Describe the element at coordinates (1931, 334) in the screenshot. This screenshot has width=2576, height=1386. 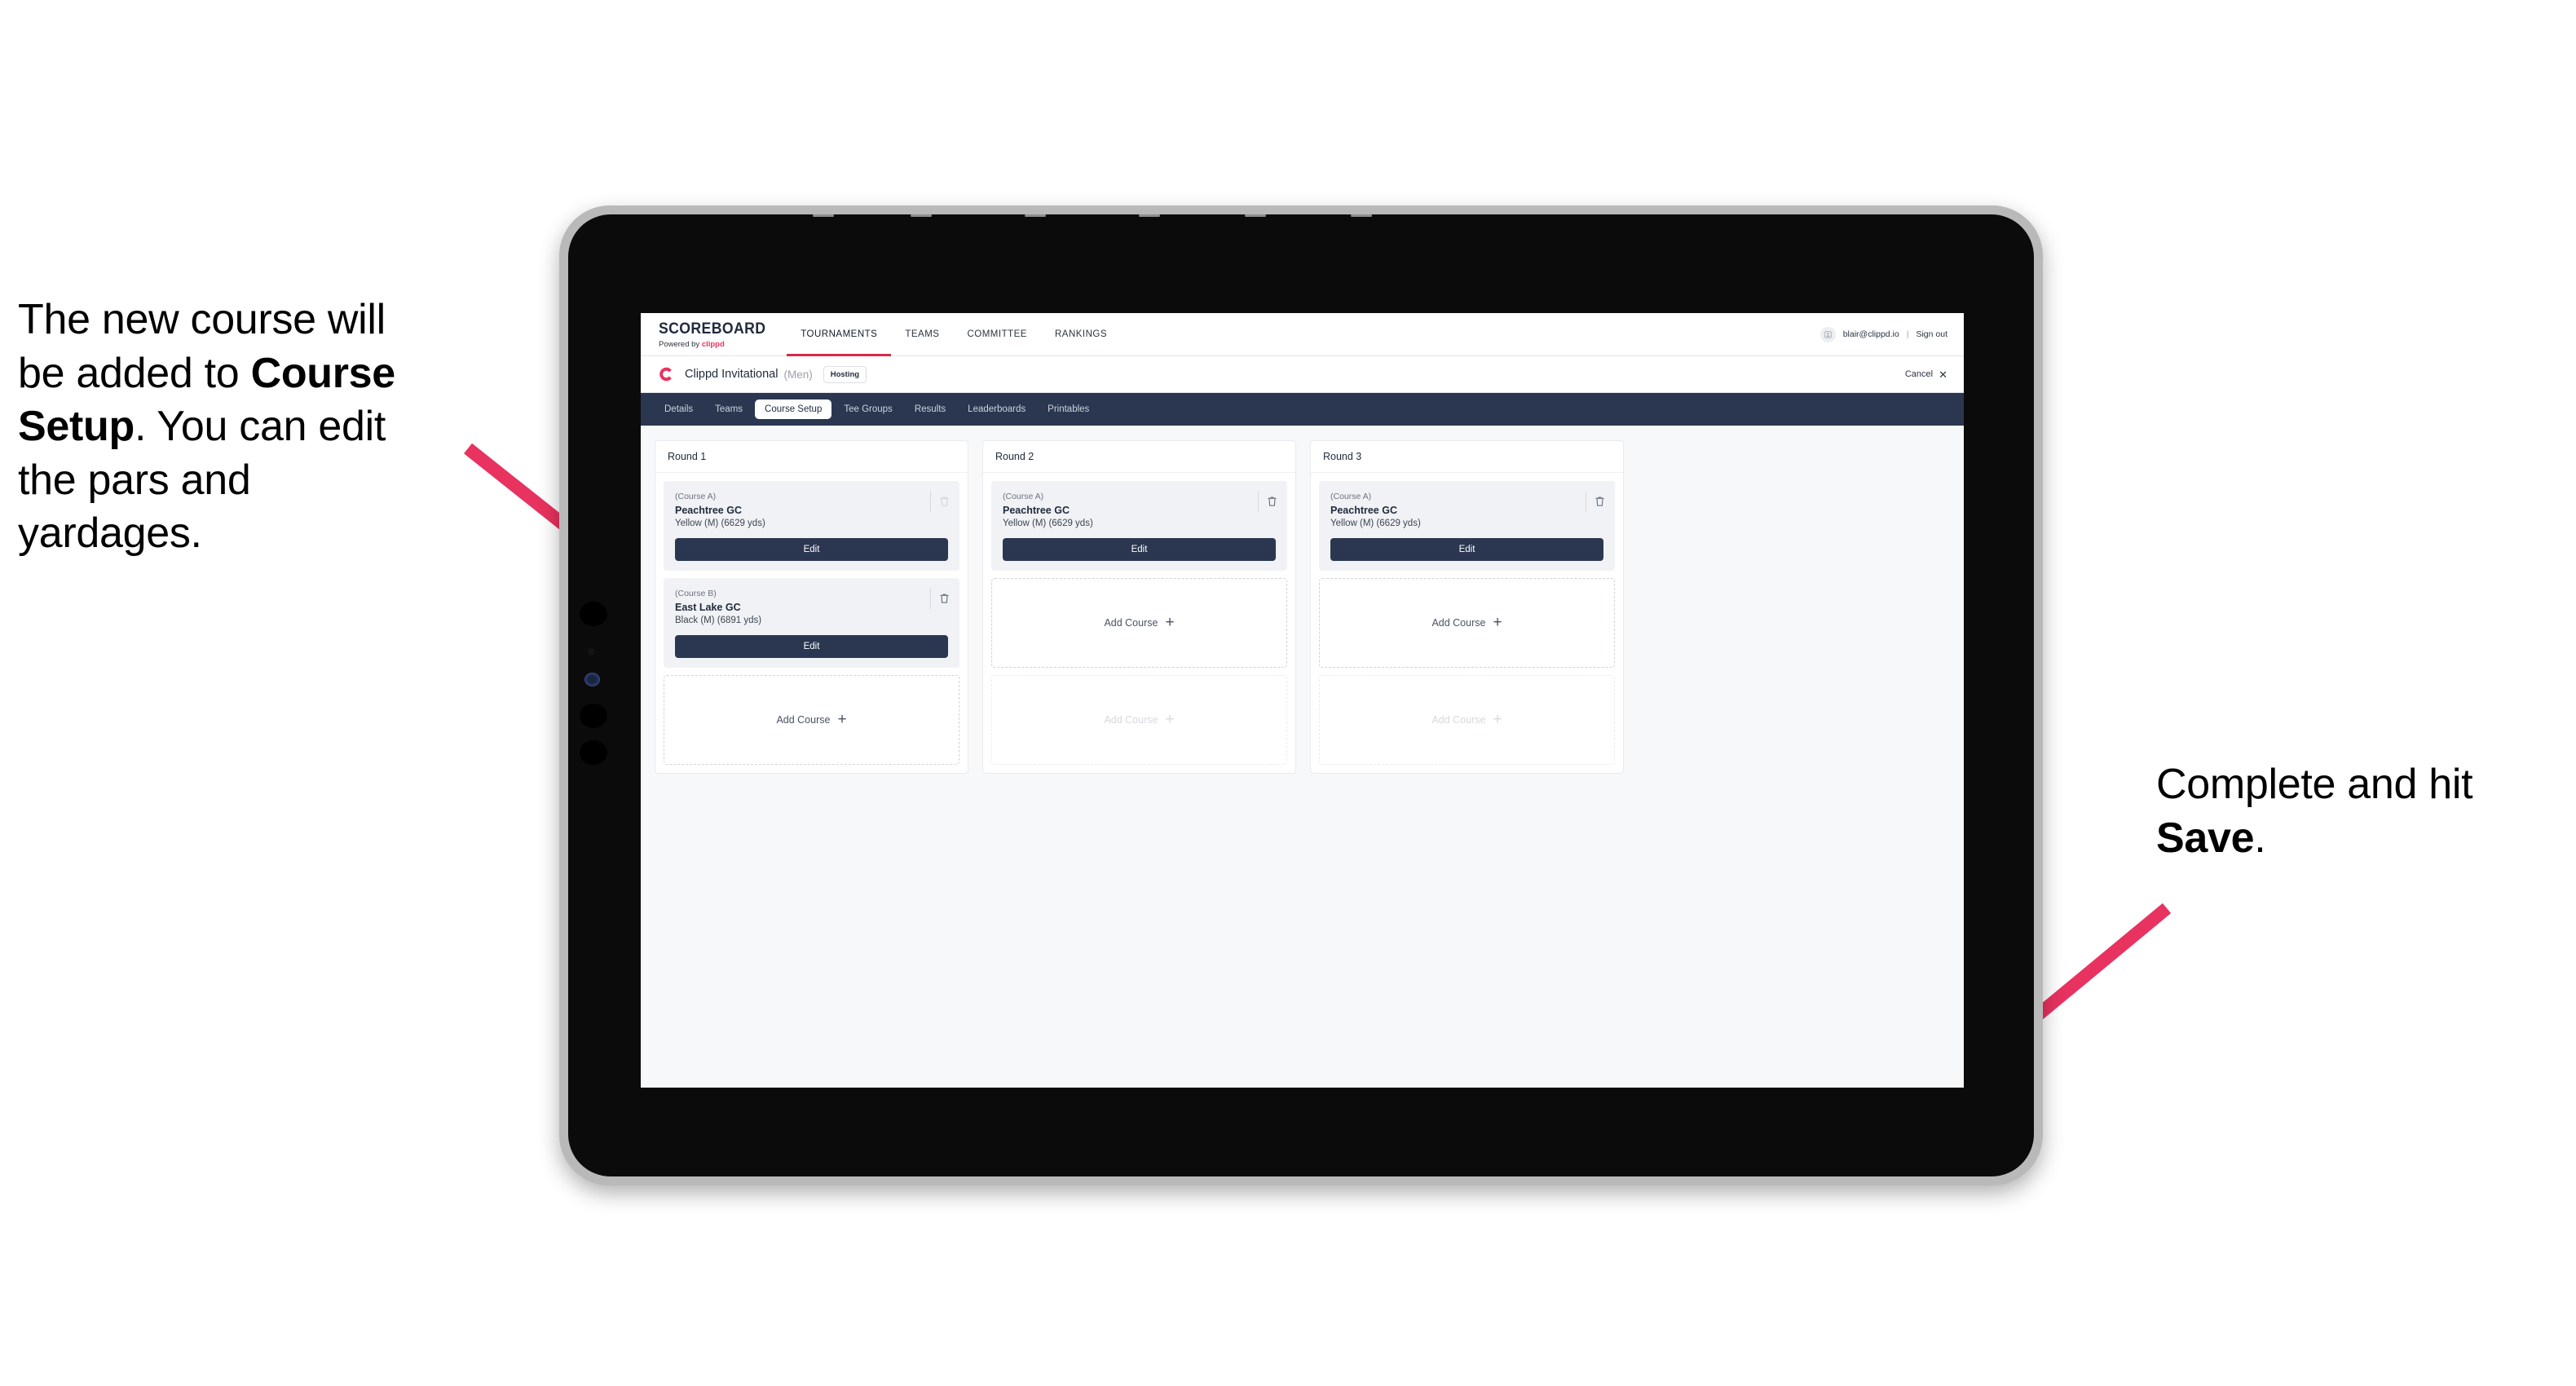
I see `sign-out-button: Sign out` at that location.